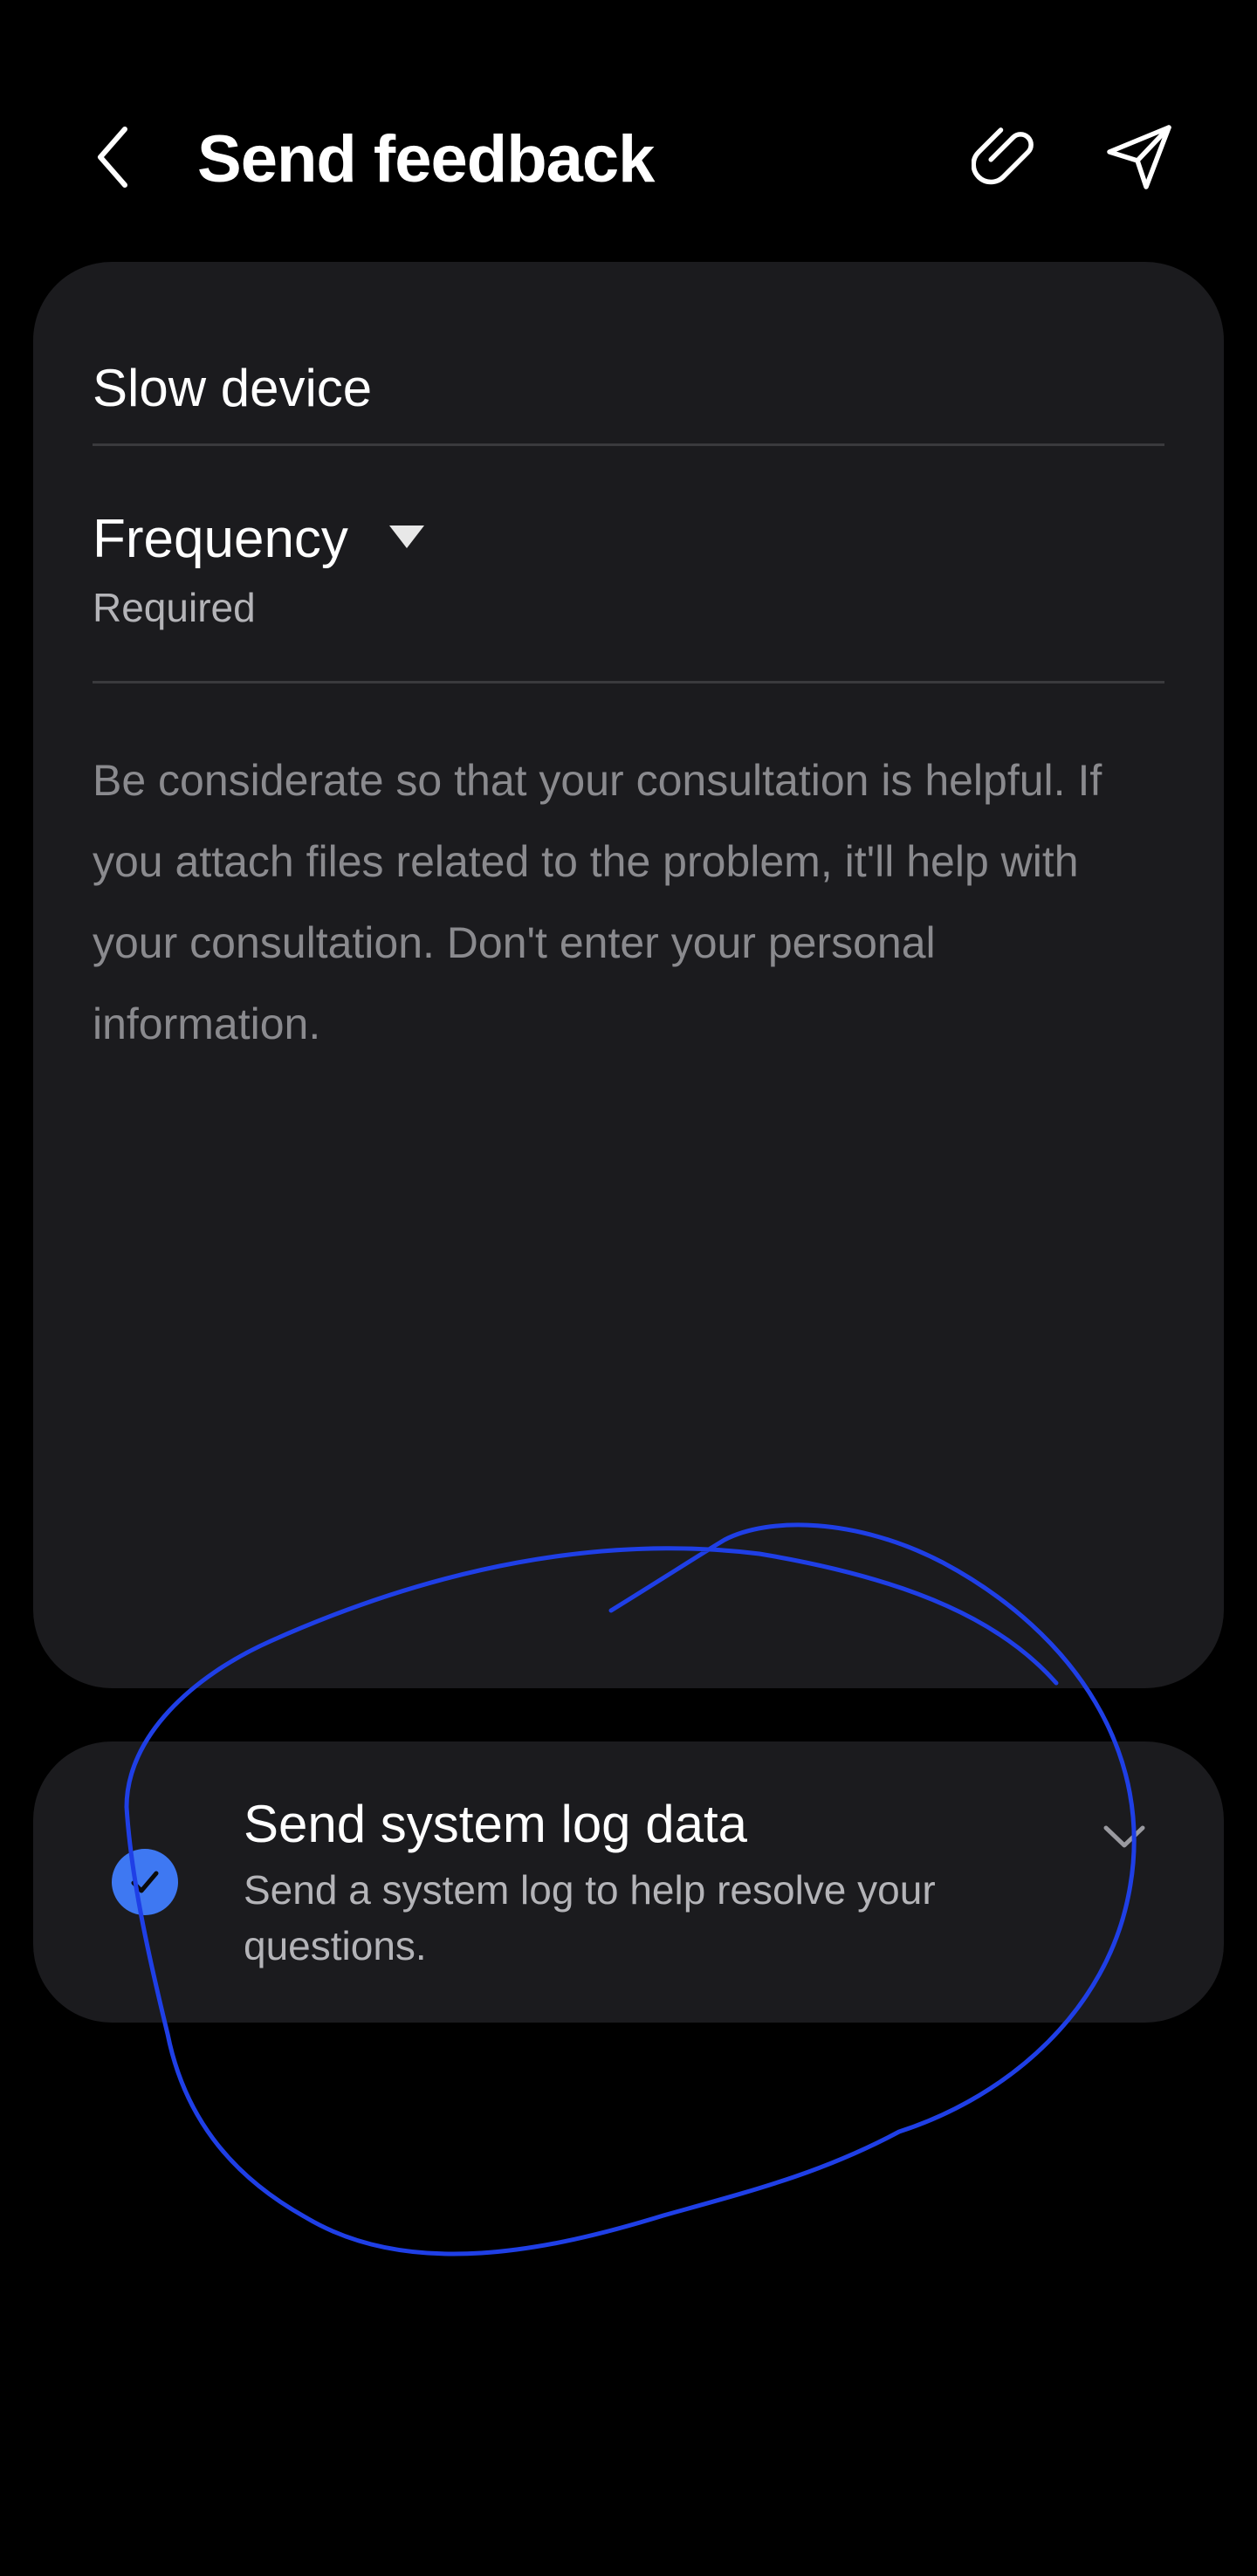 The height and width of the screenshot is (2576, 1257). What do you see at coordinates (221, 539) in the screenshot?
I see `frequency-label: Frequency` at bounding box center [221, 539].